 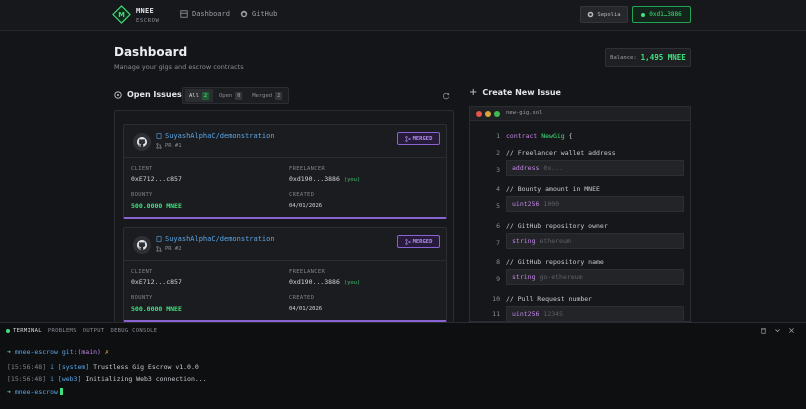 I want to click on github-avatar, so click(x=142, y=142).